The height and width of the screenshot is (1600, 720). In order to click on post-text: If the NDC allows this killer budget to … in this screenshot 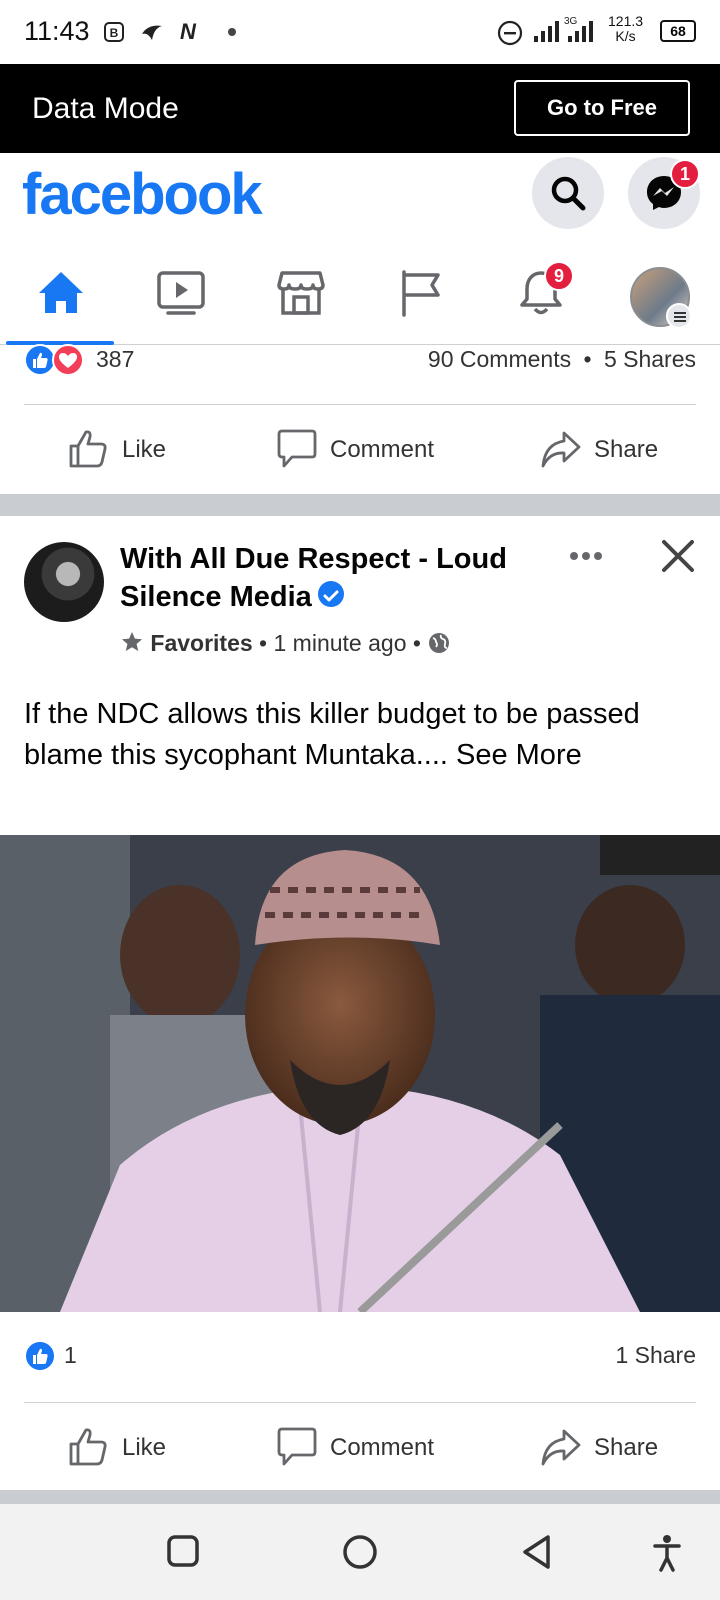, I will do `click(364, 735)`.